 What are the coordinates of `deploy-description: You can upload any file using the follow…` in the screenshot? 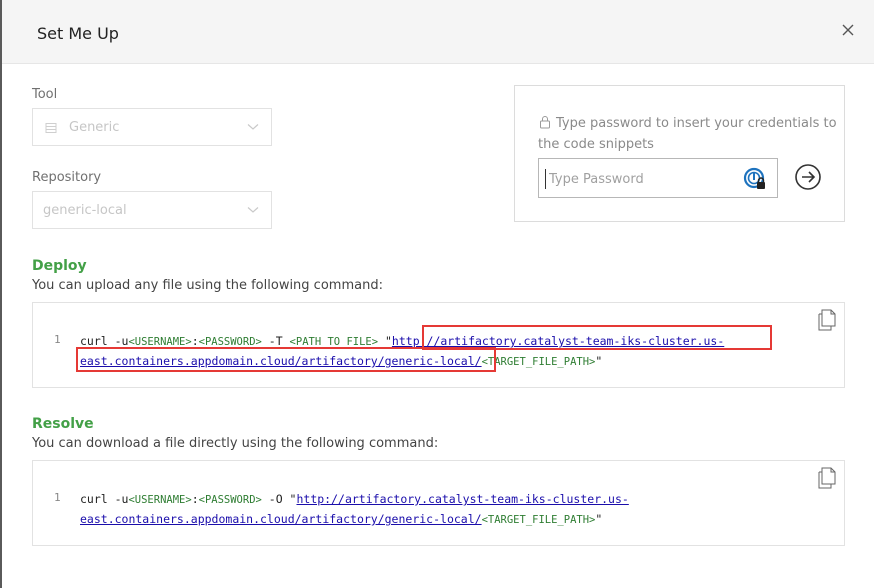 It's located at (207, 285).